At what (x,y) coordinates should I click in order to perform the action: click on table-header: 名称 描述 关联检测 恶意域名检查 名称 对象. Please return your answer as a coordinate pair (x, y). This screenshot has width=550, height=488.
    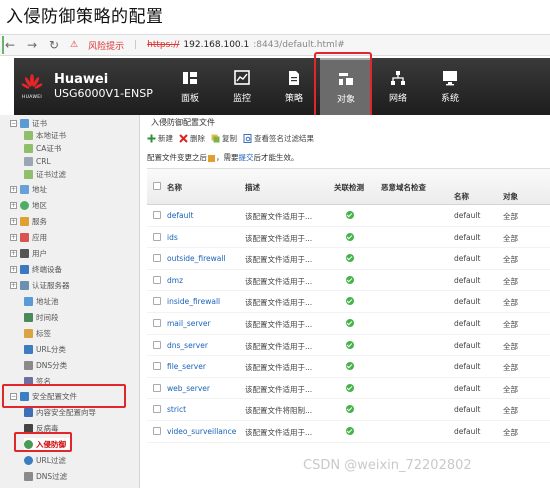
    Looking at the image, I should click on (348, 187).